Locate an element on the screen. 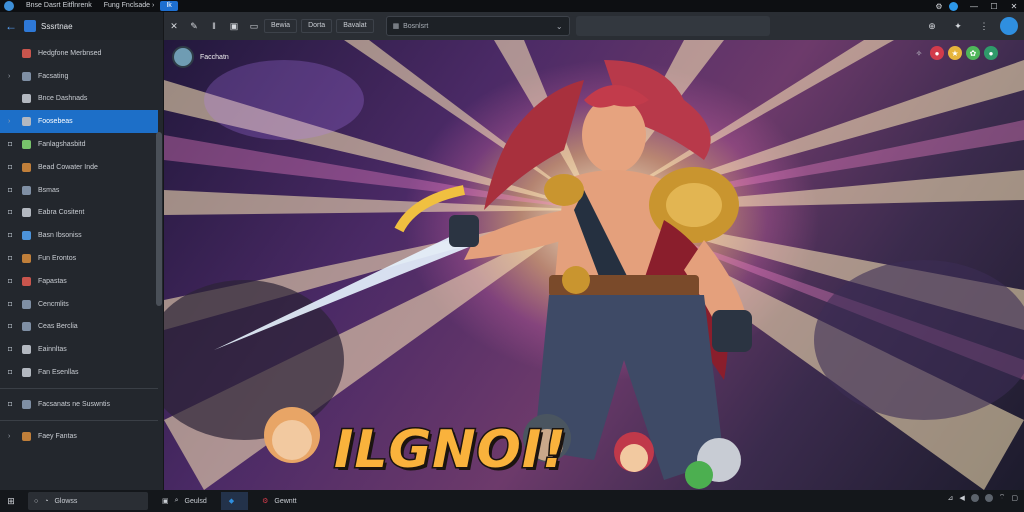 This screenshot has width=1024, height=512. sidebar-item: ◘ Fan Esenllas is located at coordinates (79, 372).